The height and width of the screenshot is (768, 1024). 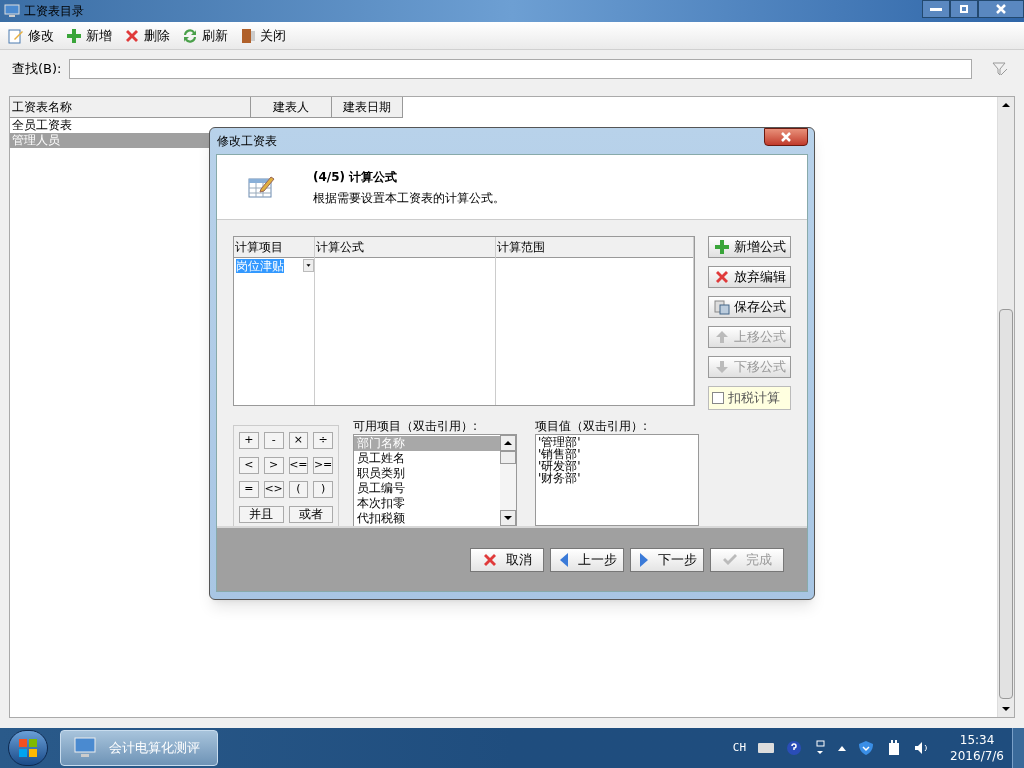 I want to click on tax-checkbox: 扣税计算, so click(x=749, y=398).